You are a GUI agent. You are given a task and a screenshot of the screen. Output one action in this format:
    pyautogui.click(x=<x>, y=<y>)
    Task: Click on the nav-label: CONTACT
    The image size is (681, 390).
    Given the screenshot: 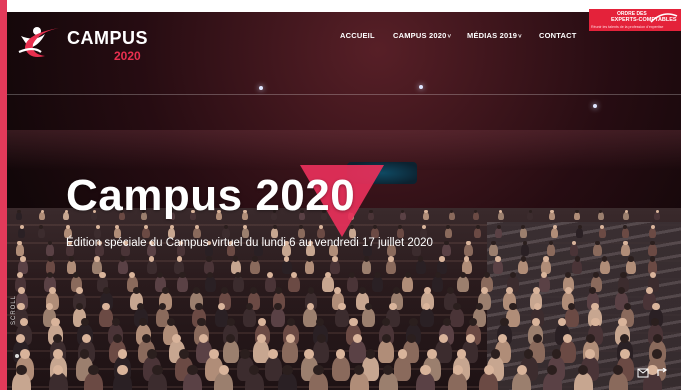 What is the action you would take?
    pyautogui.click(x=558, y=35)
    